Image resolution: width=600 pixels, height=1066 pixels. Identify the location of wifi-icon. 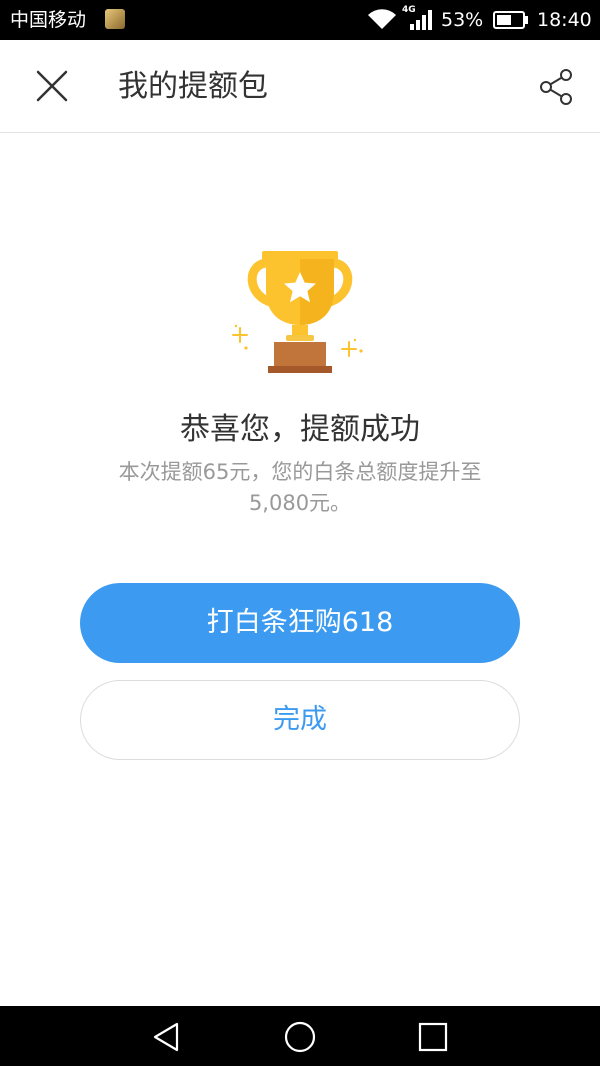
(382, 19).